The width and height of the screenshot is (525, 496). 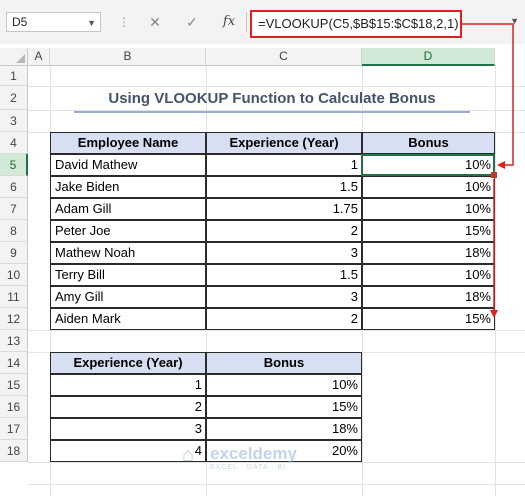 I want to click on formula-to-cell-arrow, so click(x=488, y=96).